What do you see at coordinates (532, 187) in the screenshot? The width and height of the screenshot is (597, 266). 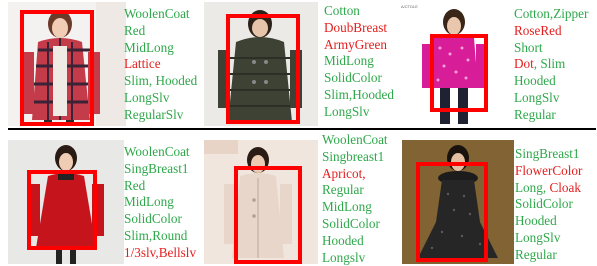 I see `attribute-match: Long,` at bounding box center [532, 187].